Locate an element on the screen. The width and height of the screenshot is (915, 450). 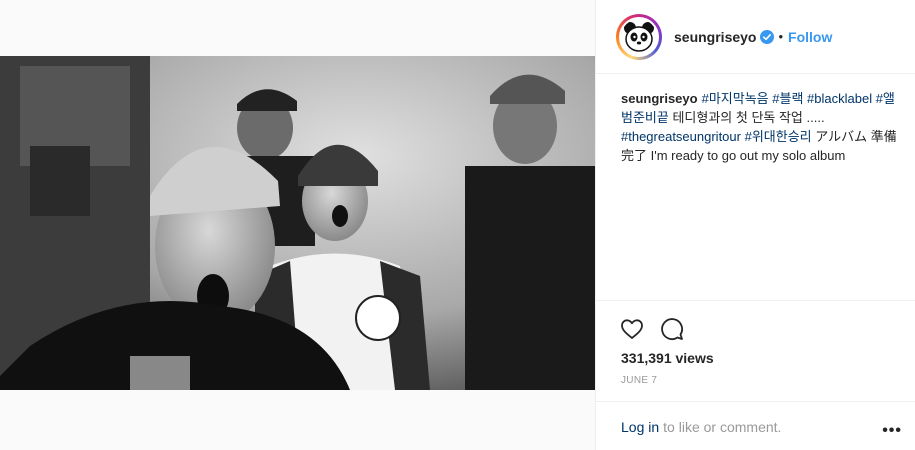
avatar is located at coordinates (639, 36).